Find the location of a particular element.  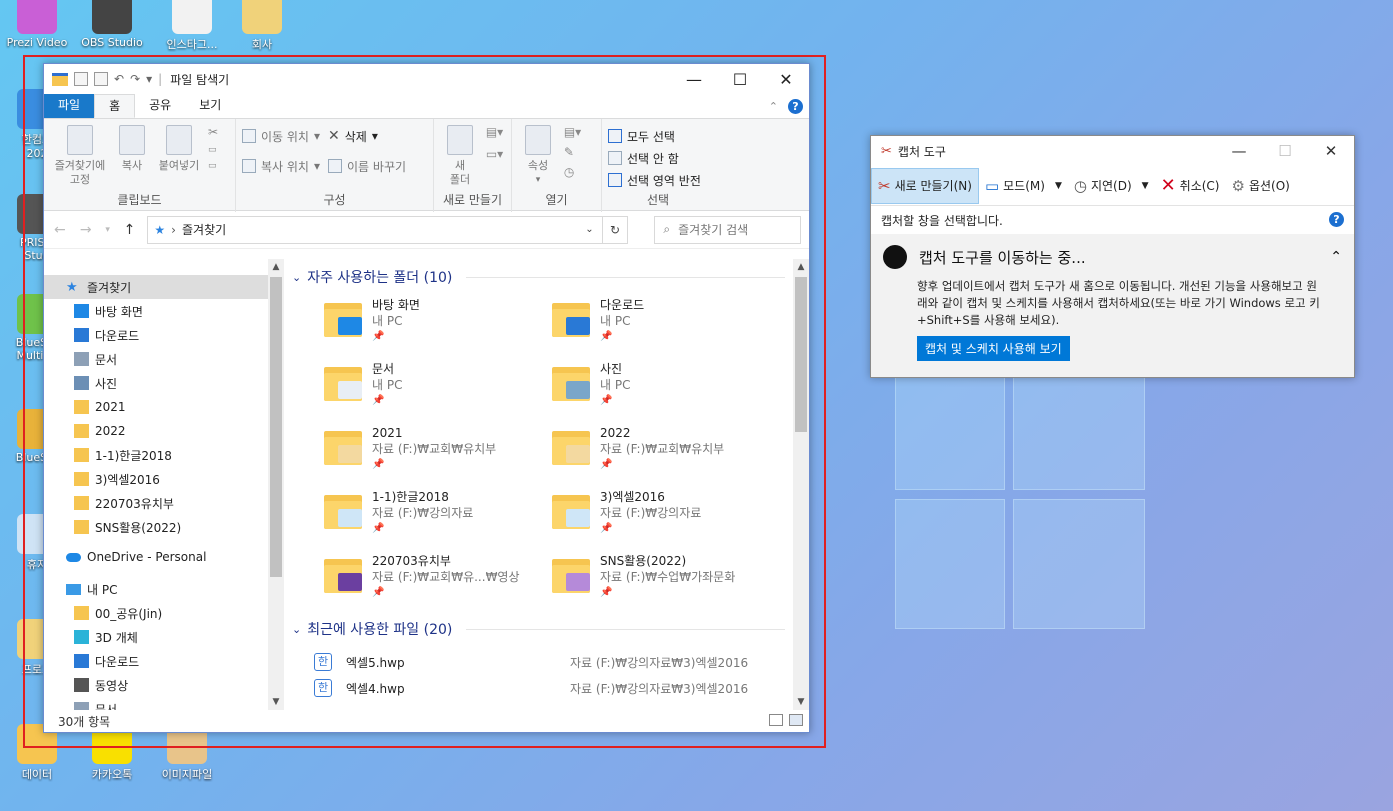

refresh-button: ↻ is located at coordinates (615, 229).